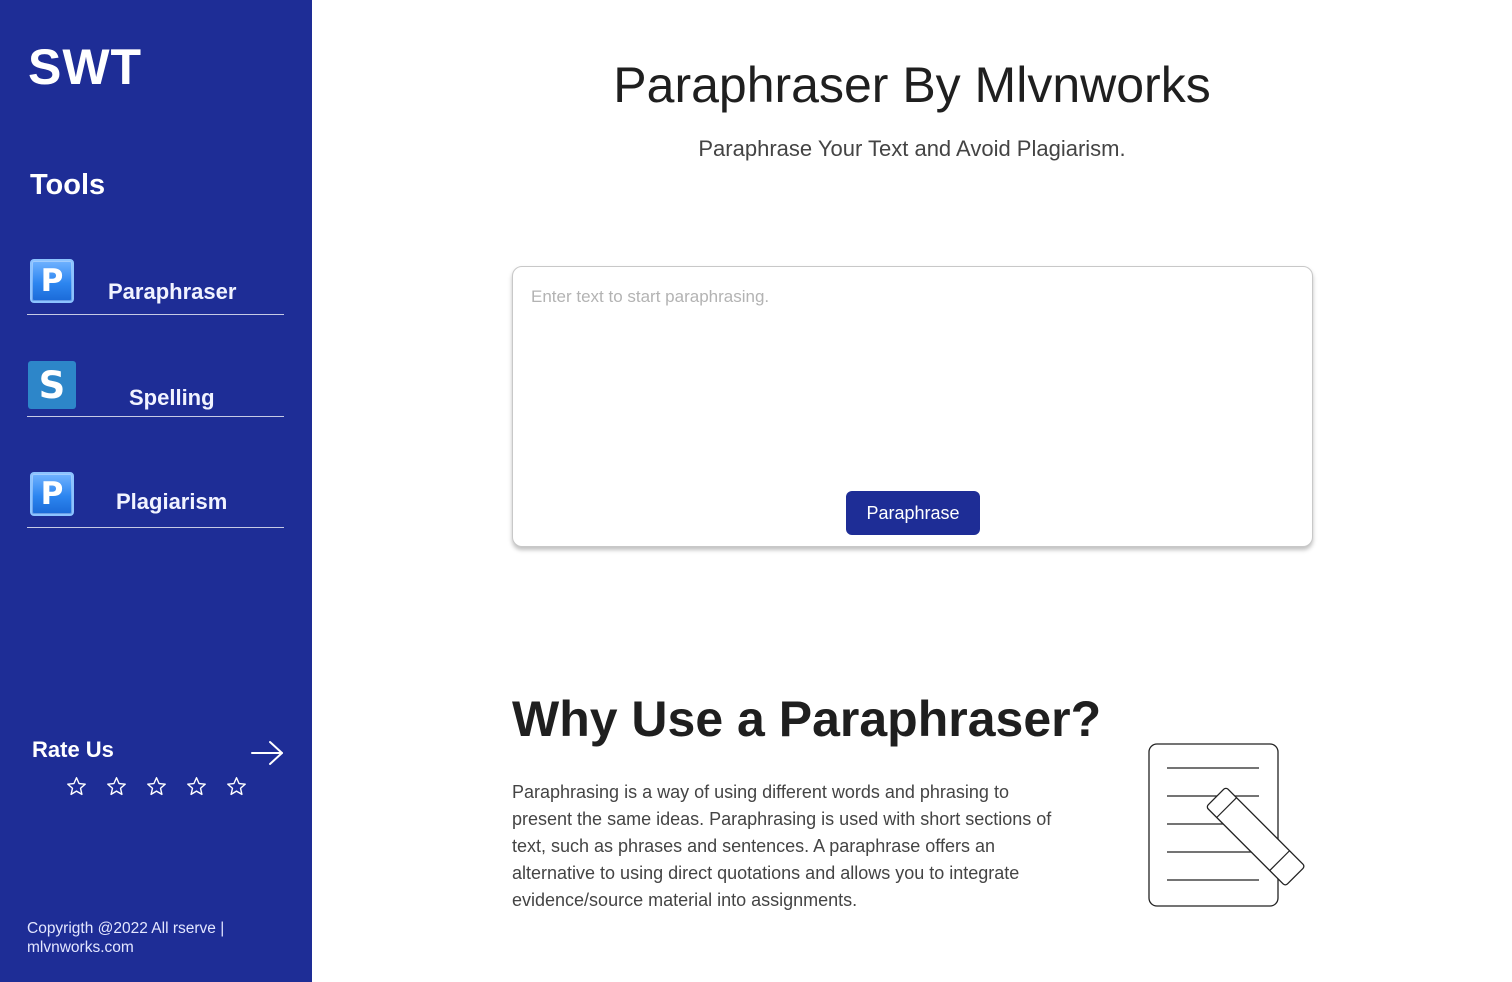  I want to click on sidebar-item-spelling: S Spelling, so click(155, 389).